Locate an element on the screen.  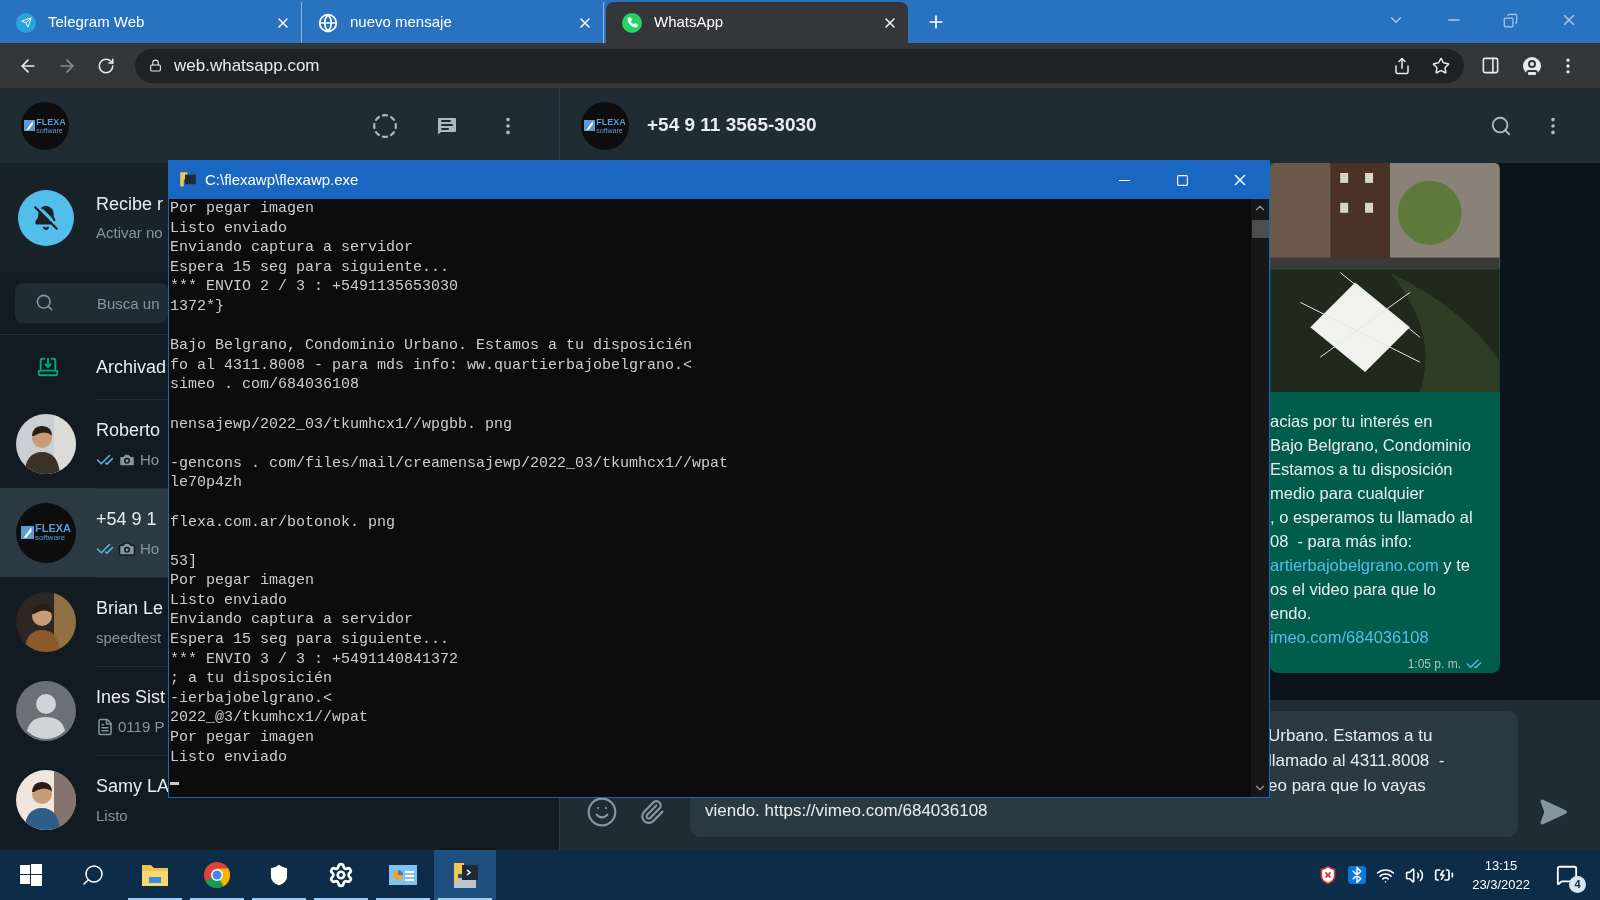
window-title: C:\flexawp\flexawp.exe is located at coordinates (282, 179).